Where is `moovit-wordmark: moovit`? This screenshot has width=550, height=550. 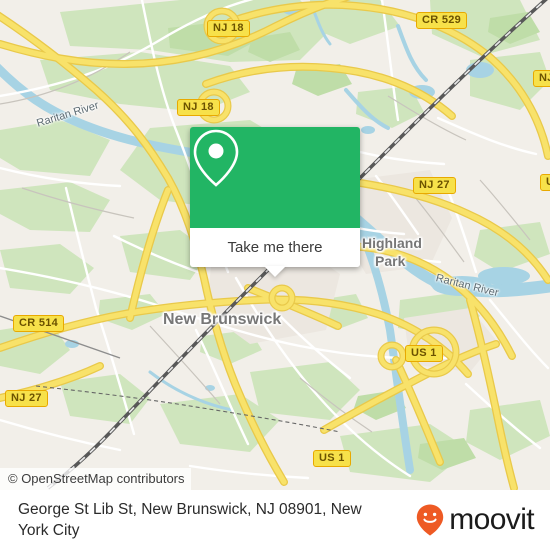 moovit-wordmark: moovit is located at coordinates (491, 519).